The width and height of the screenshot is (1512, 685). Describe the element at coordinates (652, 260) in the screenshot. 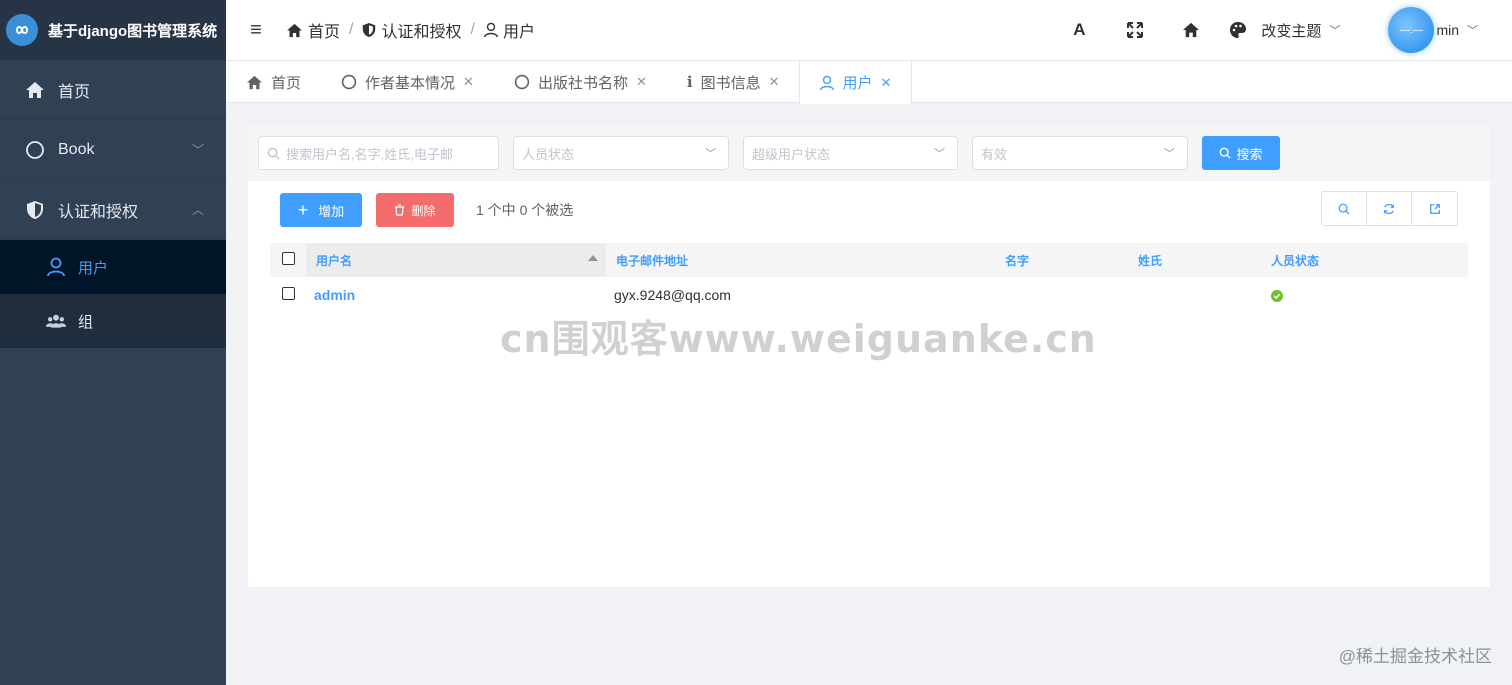

I see `column-label: 电子邮件地址` at that location.